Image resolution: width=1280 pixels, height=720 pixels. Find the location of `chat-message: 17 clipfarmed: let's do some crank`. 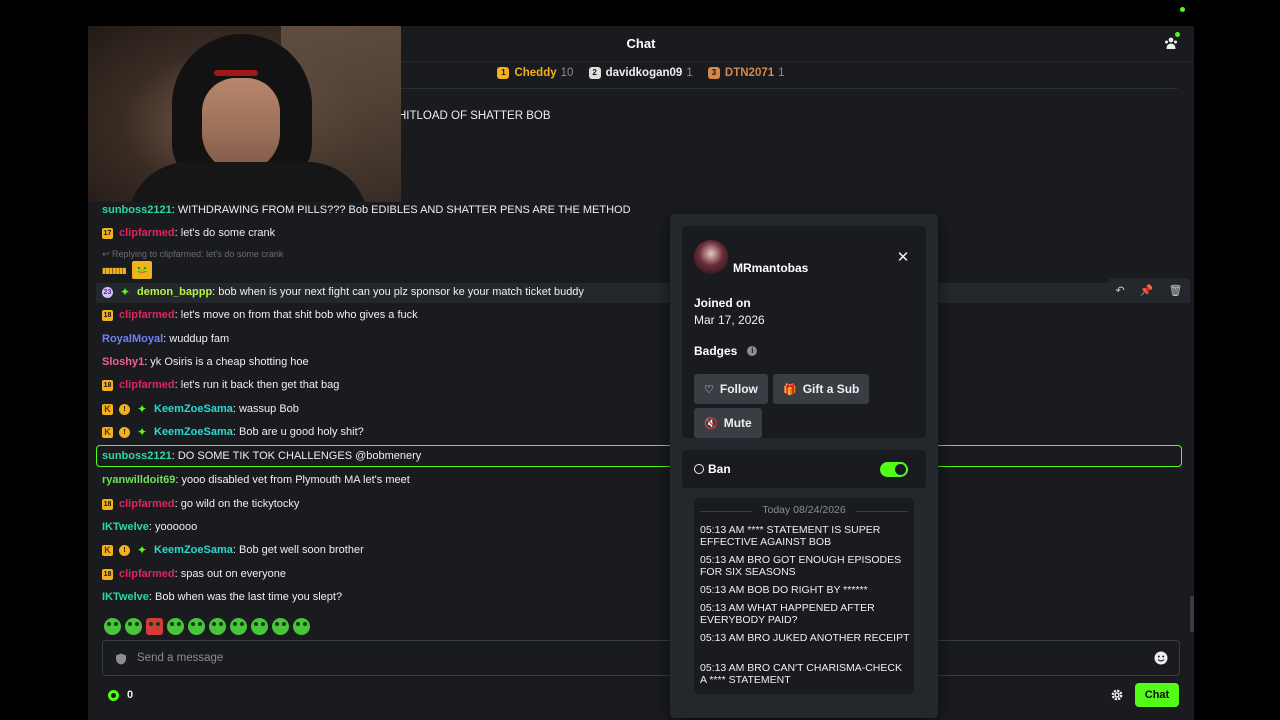

chat-message: 17 clipfarmed: let's do some crank is located at coordinates (188, 233).